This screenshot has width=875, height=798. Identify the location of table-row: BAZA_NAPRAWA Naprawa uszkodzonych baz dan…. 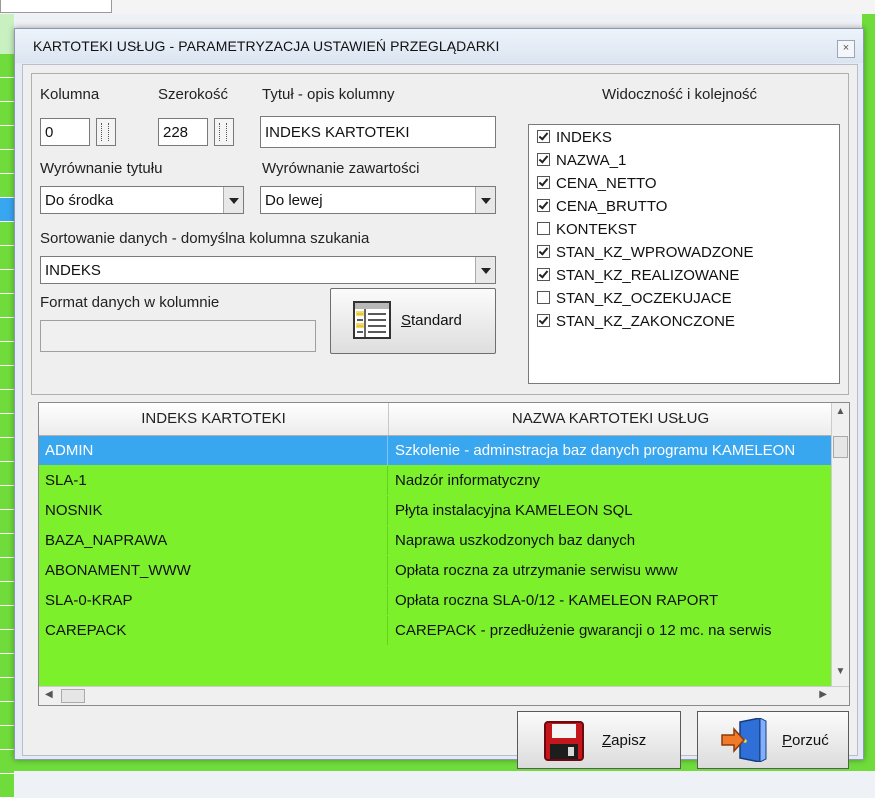
(435, 540).